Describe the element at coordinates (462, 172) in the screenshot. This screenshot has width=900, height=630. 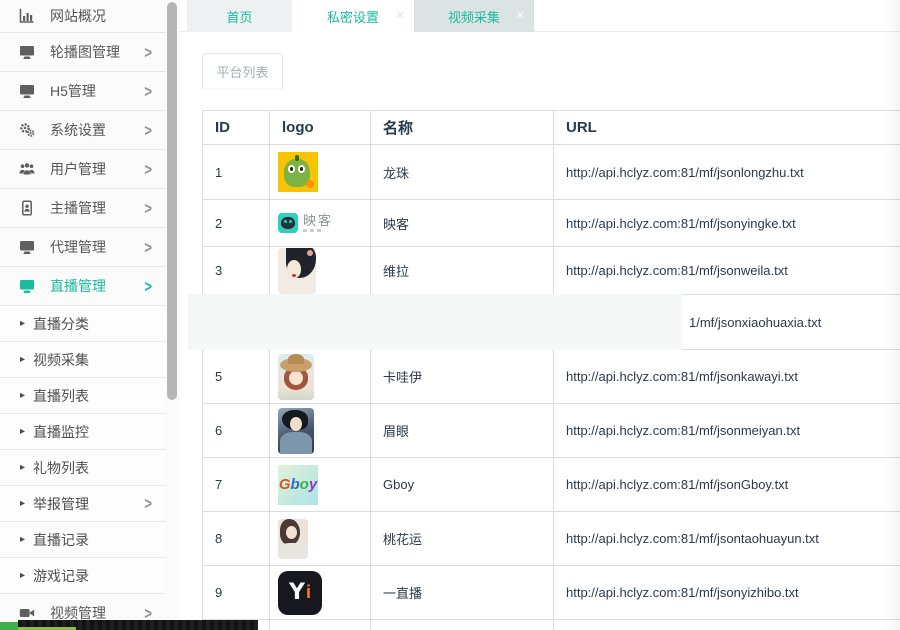
I see `cell-name: 龙珠` at that location.